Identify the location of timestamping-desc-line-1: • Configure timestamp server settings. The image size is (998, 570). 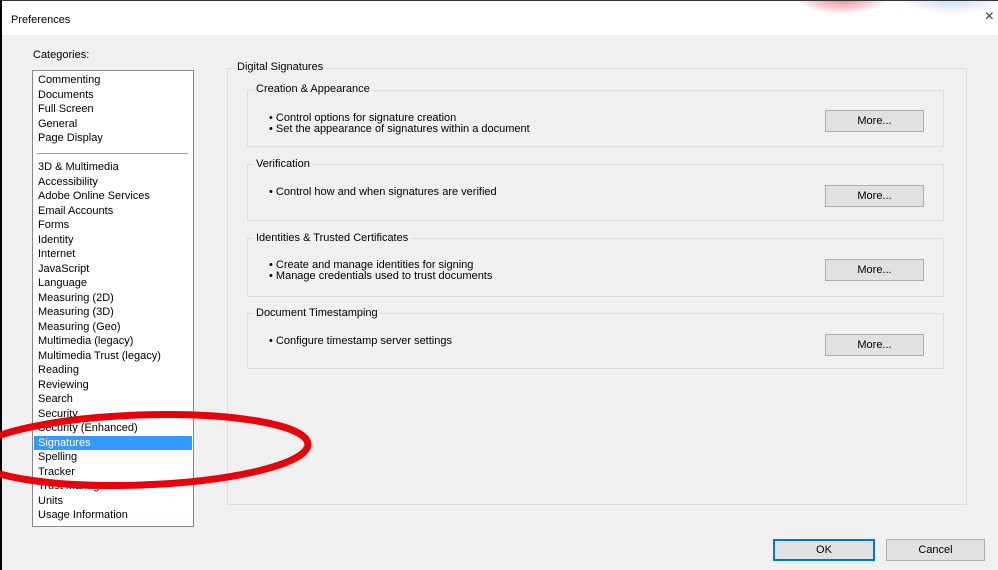
(360, 341).